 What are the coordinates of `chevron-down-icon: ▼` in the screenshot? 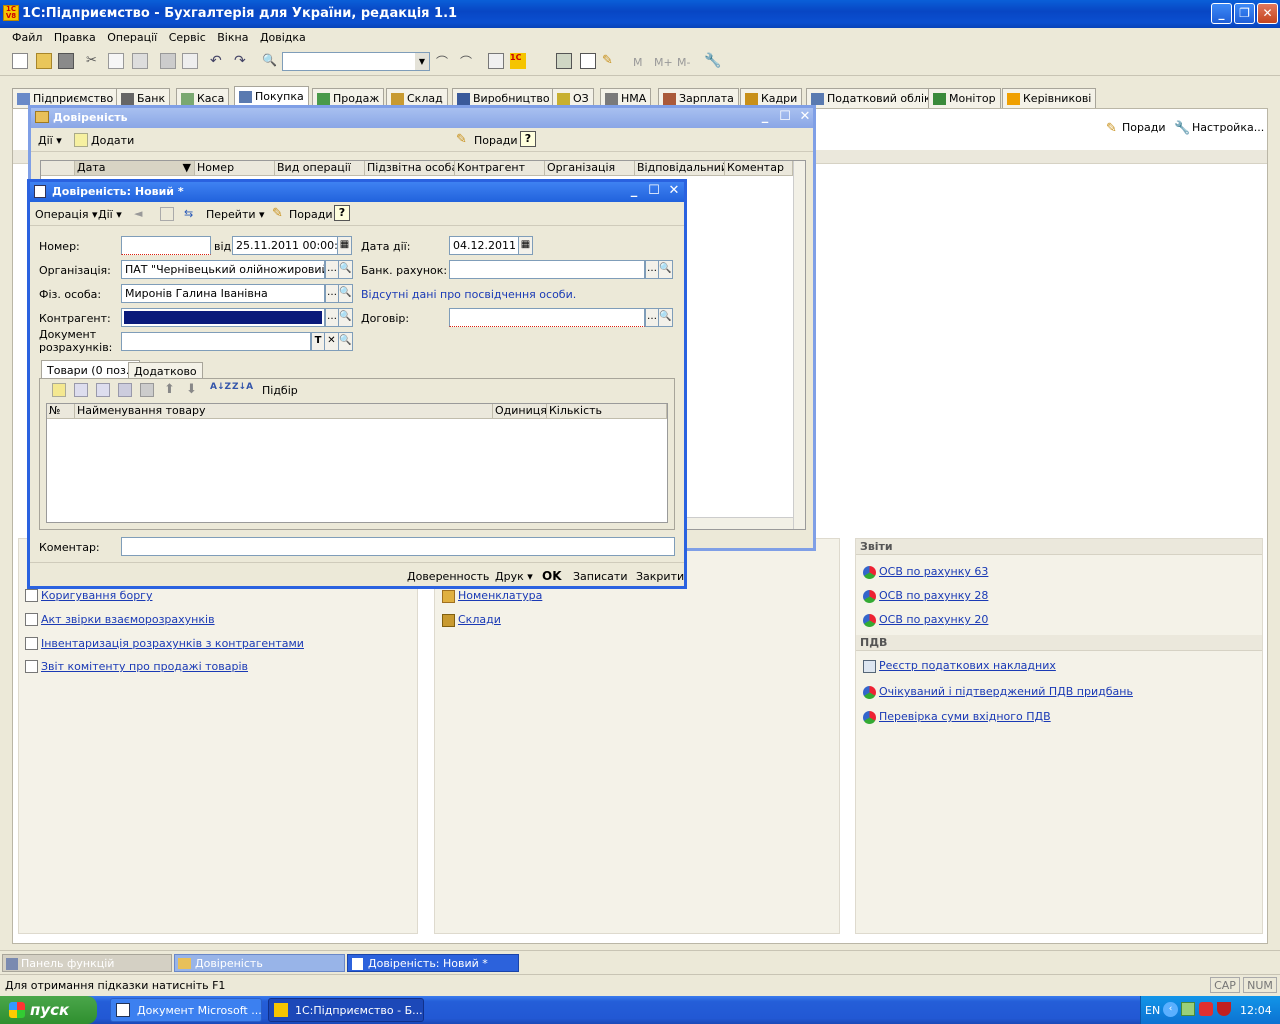 It's located at (422, 61).